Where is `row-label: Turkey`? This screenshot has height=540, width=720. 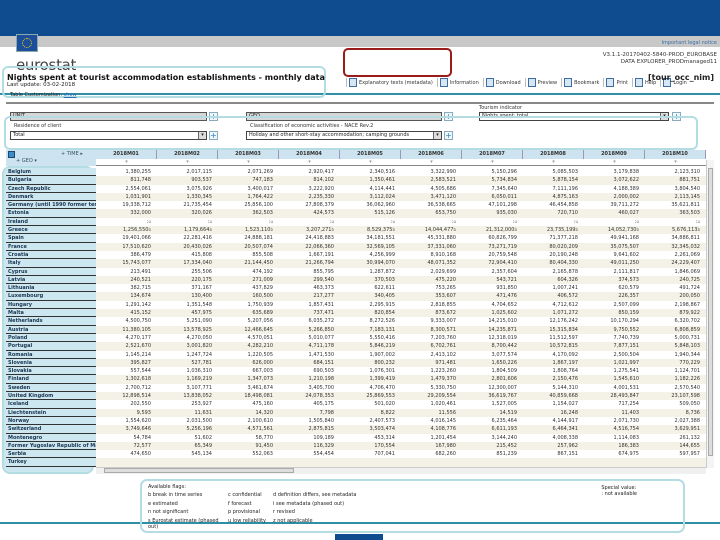
row-label: Turkey is located at coordinates (51, 462).